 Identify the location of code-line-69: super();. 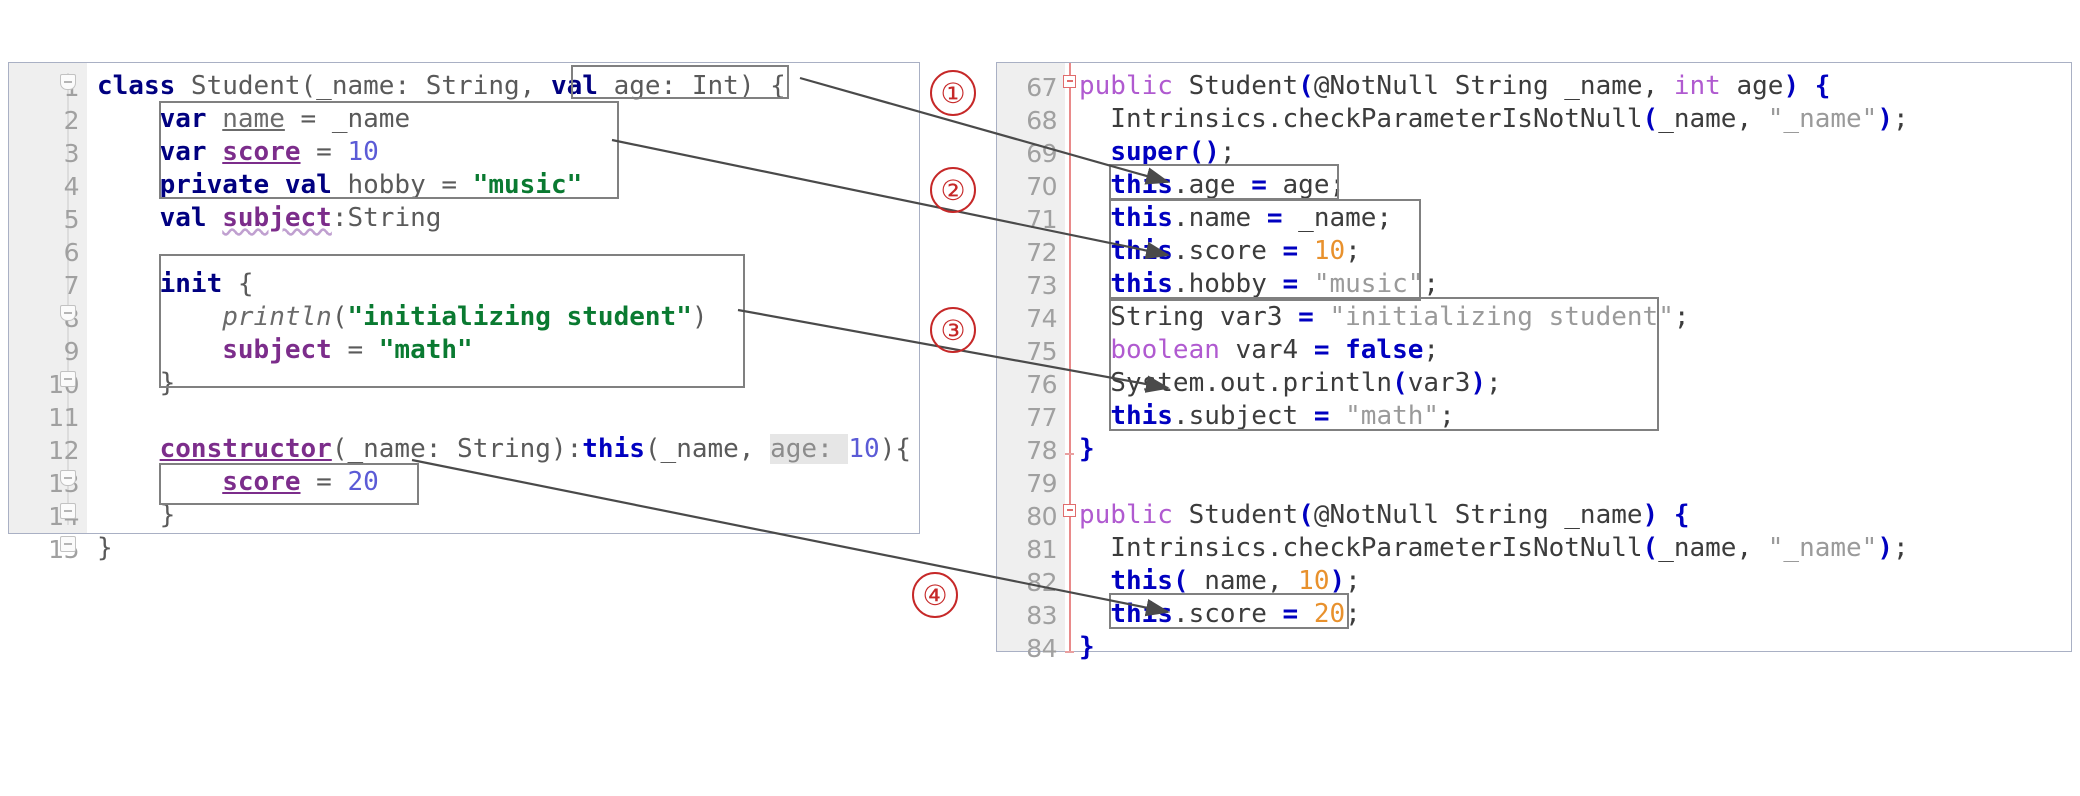
(1157, 152).